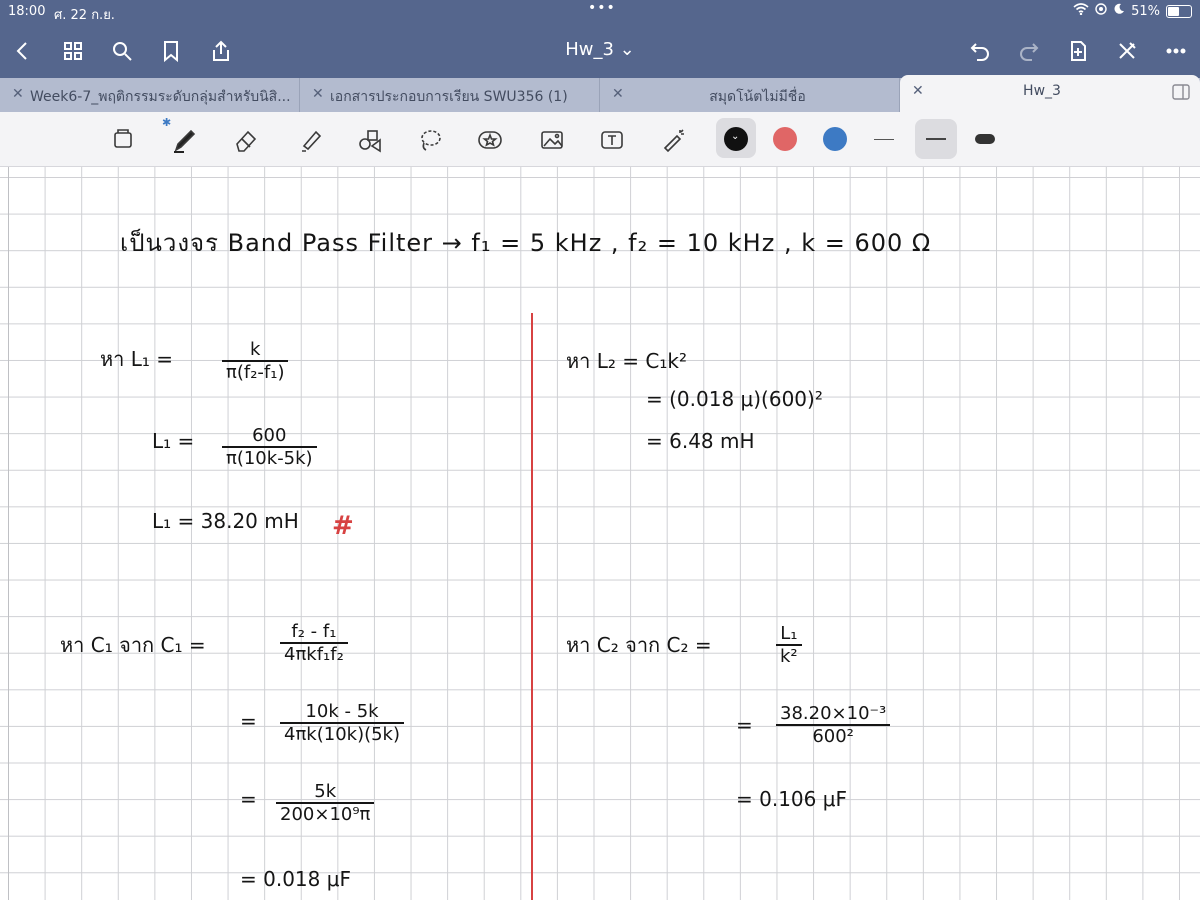 The image size is (1200, 900). What do you see at coordinates (1176, 51) in the screenshot?
I see `more-icon` at bounding box center [1176, 51].